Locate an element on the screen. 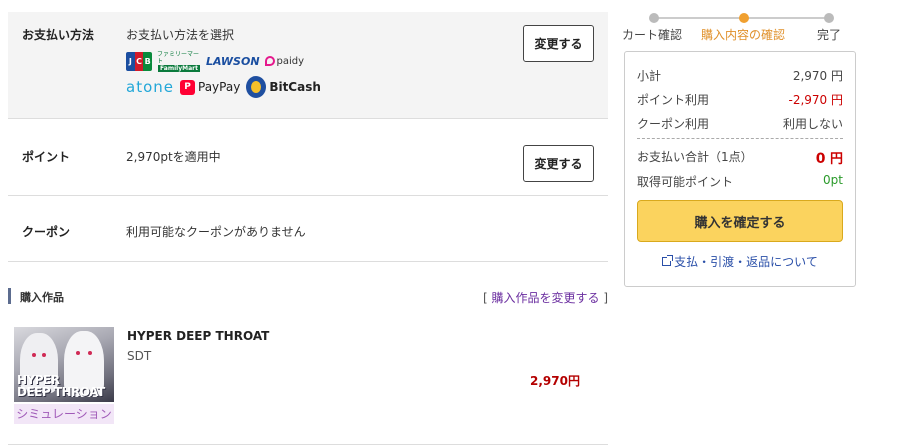  familymart-logo: ファミリーマート FamilyMart is located at coordinates (178, 61).